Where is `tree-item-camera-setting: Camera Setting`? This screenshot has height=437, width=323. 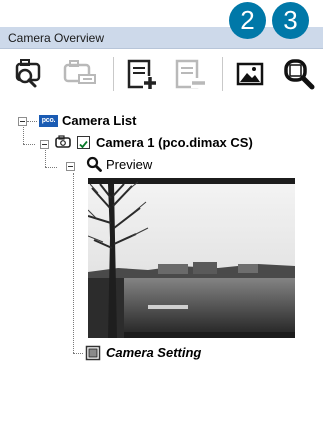
tree-item-camera-setting: Camera Setting is located at coordinates (153, 352).